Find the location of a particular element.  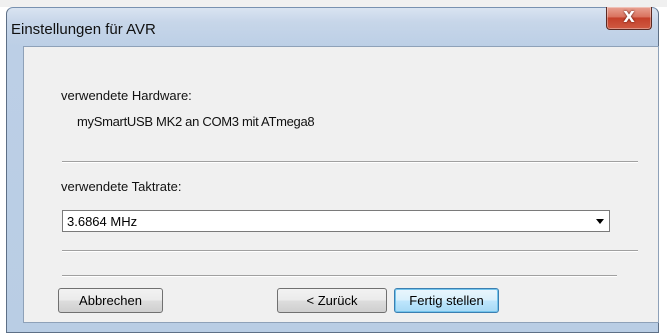

separator-top is located at coordinates (350, 162).